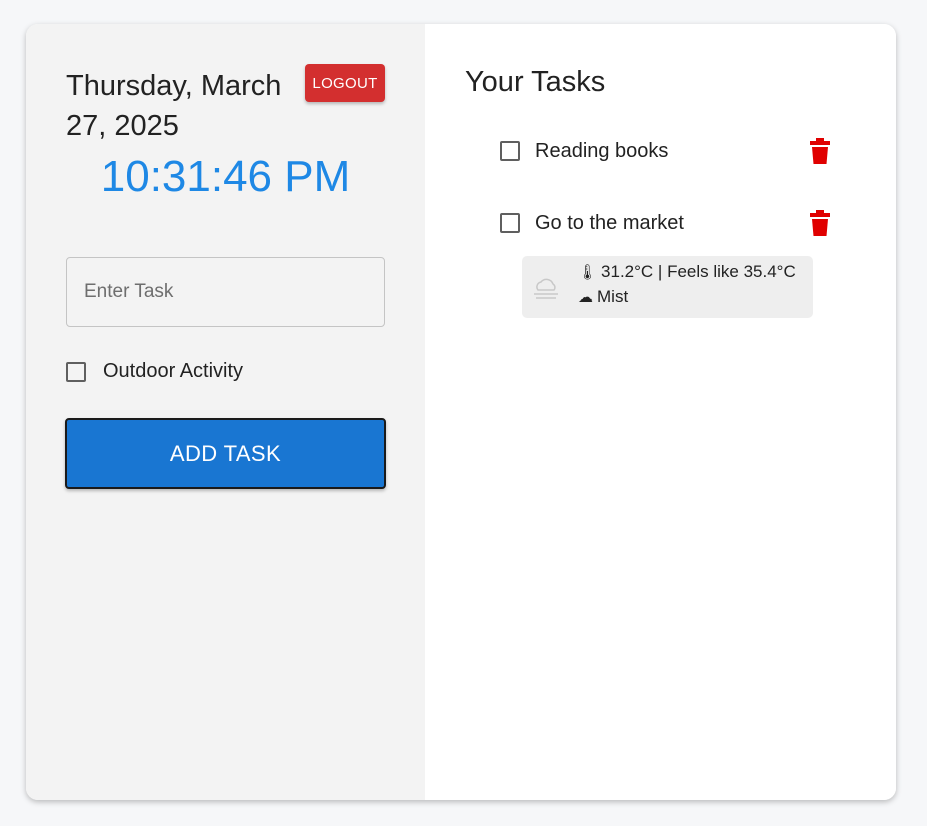 This screenshot has width=927, height=826. Describe the element at coordinates (173, 371) in the screenshot. I see `outdoor-activity-label: Outdoor Activity` at that location.